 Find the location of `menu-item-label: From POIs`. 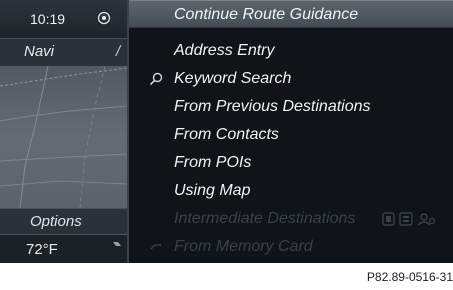

menu-item-label: From POIs is located at coordinates (213, 162).